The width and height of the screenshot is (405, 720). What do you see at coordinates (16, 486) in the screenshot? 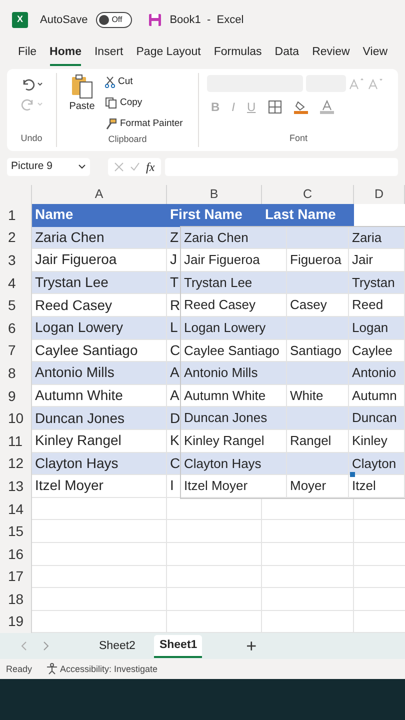
I see `row-header: 13` at bounding box center [16, 486].